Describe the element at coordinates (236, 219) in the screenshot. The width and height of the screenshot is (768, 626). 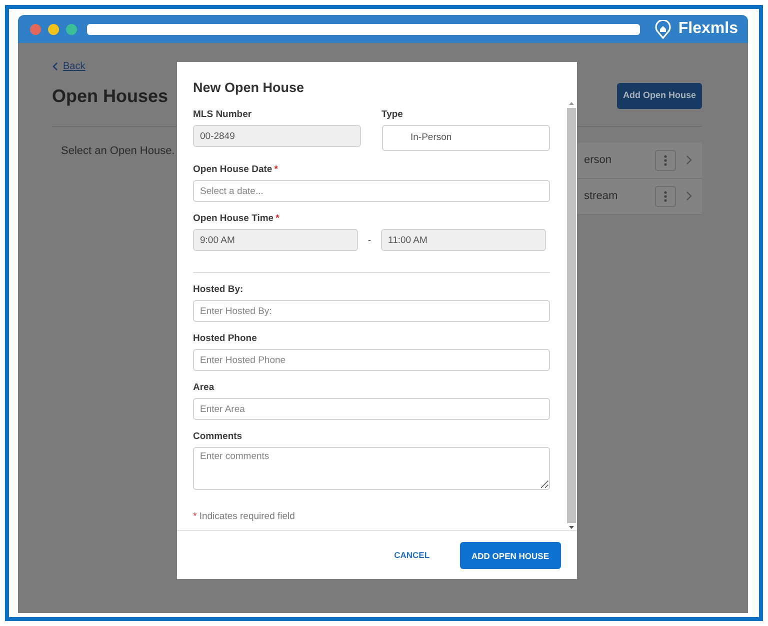
I see `field-label: Open House Time *` at that location.